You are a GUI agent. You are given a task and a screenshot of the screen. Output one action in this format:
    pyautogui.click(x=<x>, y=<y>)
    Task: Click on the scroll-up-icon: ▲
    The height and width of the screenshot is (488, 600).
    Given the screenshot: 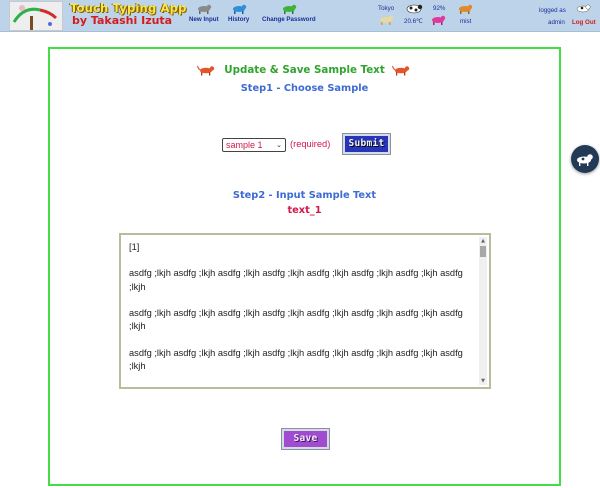 What is the action you would take?
    pyautogui.click(x=483, y=241)
    